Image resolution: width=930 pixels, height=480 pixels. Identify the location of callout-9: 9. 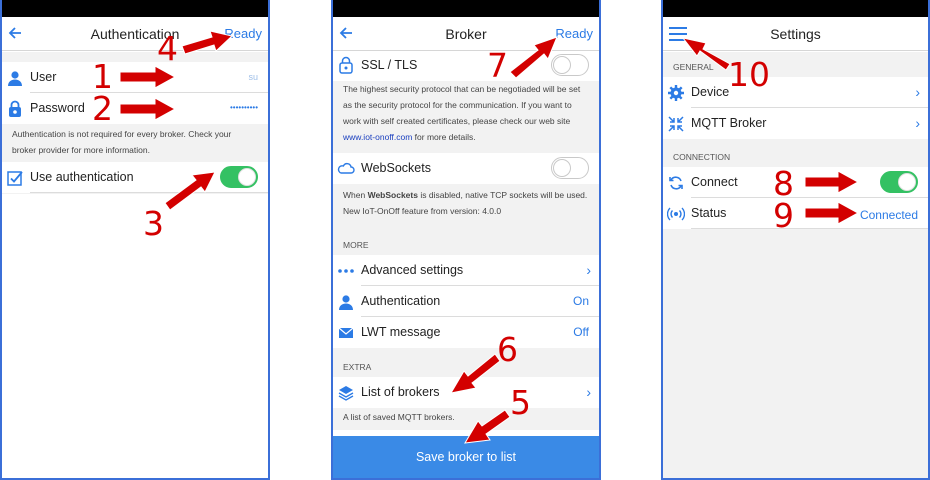
(783, 215).